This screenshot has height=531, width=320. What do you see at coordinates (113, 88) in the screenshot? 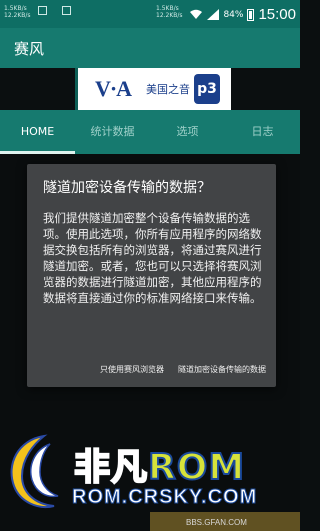
I see `voa-logo: V·A` at bounding box center [113, 88].